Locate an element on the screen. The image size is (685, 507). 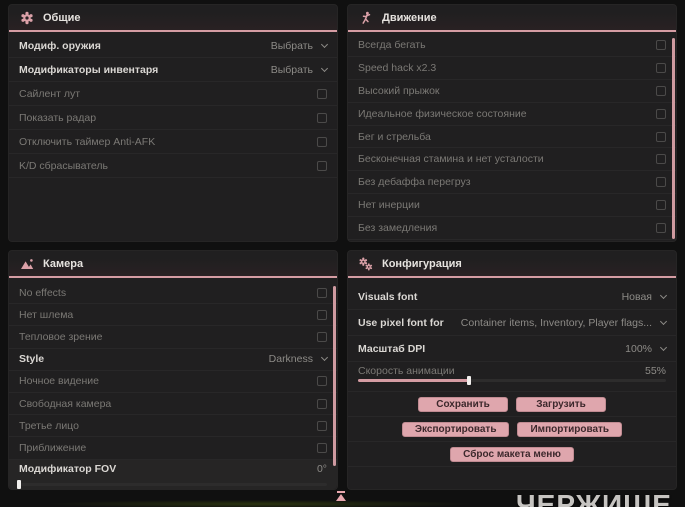
panel-title: Камера is located at coordinates (63, 263).